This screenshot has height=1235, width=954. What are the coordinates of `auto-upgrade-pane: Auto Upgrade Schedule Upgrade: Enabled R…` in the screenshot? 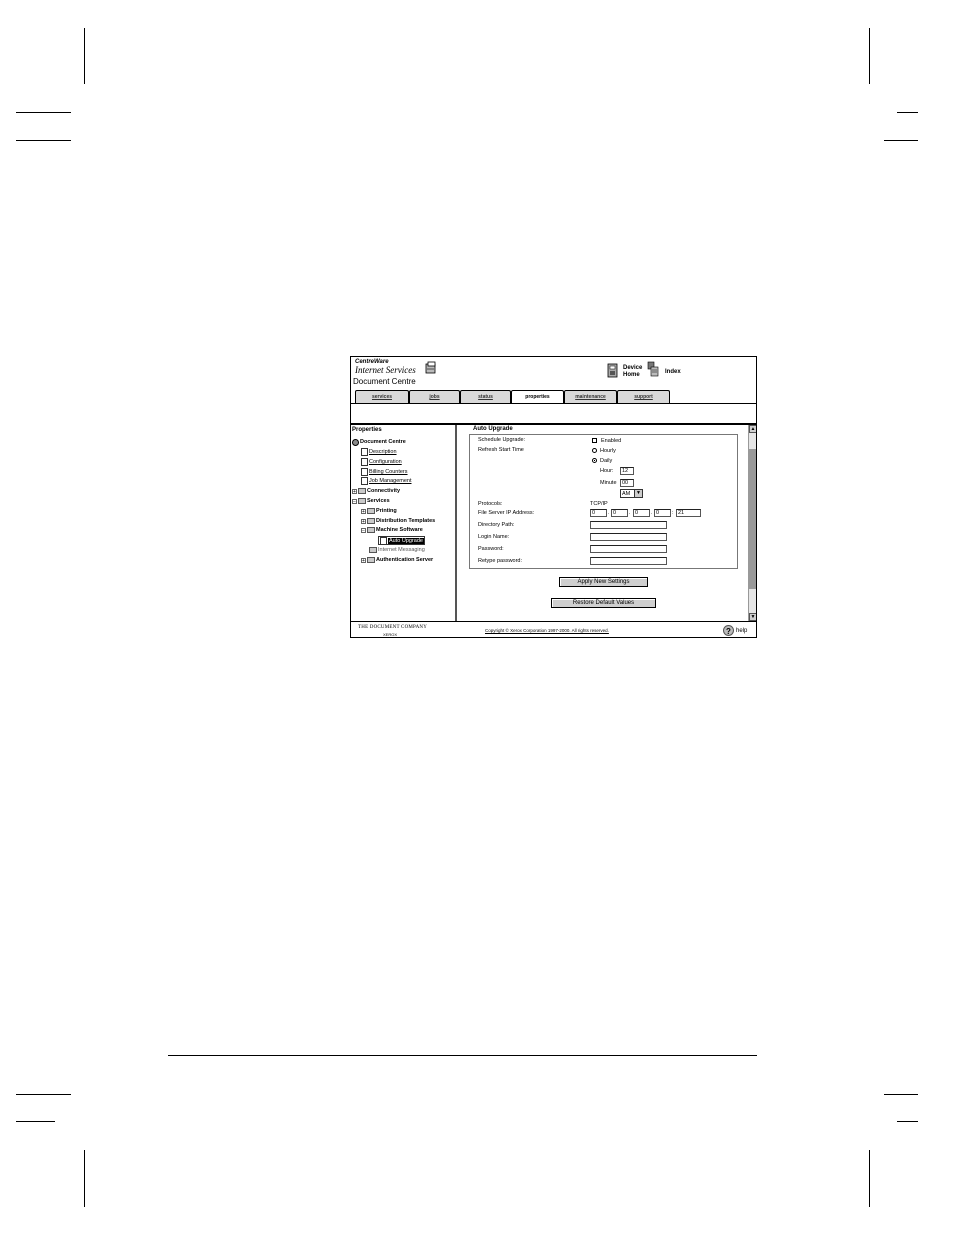 It's located at (606, 523).